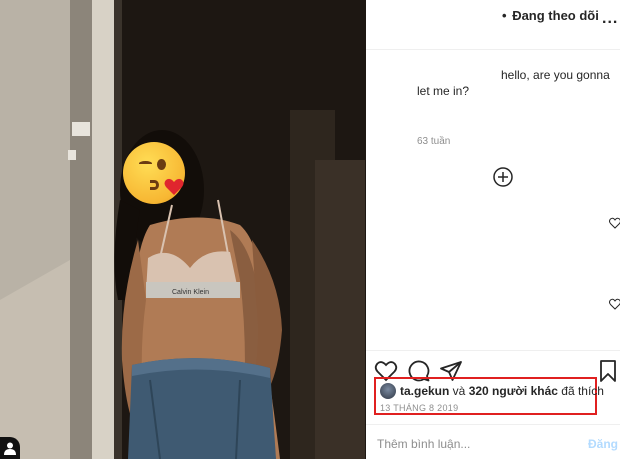 Image resolution: width=620 pixels, height=459 pixels. Describe the element at coordinates (580, 391) in the screenshot. I see `likes-suffix: đã thích` at that location.